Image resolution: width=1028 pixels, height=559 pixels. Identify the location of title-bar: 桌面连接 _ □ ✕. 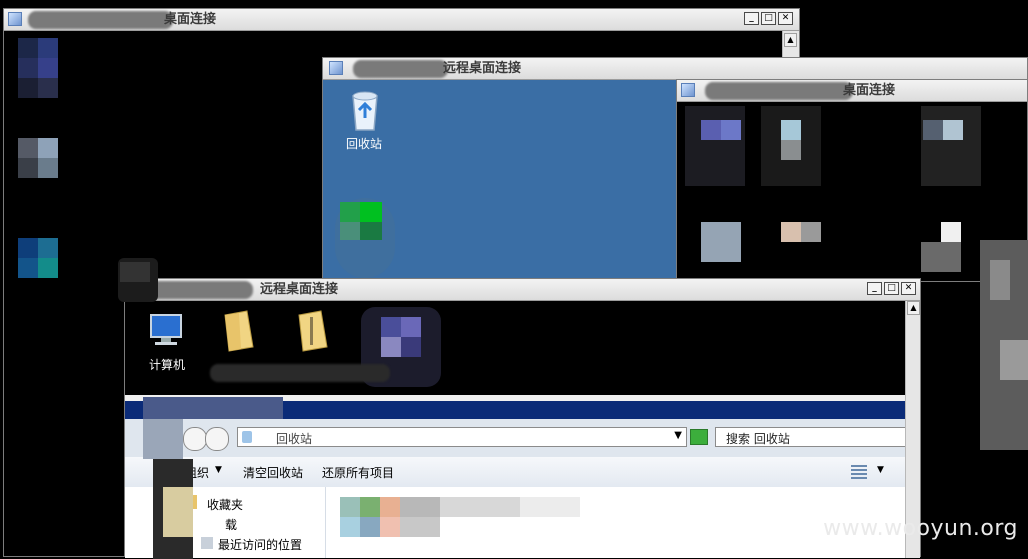
(401, 20).